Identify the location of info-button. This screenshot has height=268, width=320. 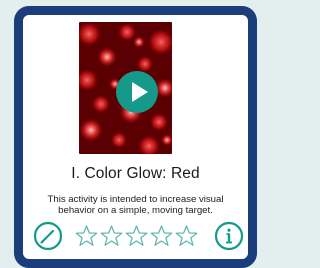
(229, 236).